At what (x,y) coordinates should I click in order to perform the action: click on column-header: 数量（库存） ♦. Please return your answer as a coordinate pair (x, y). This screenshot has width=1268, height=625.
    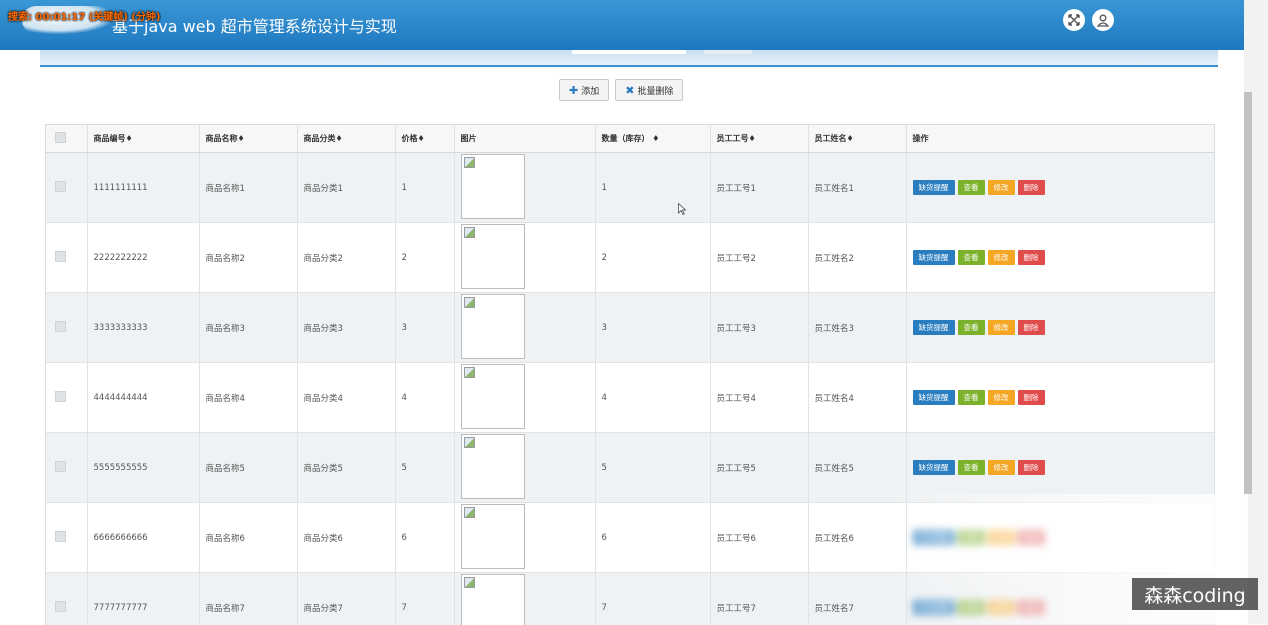
    Looking at the image, I should click on (652, 139).